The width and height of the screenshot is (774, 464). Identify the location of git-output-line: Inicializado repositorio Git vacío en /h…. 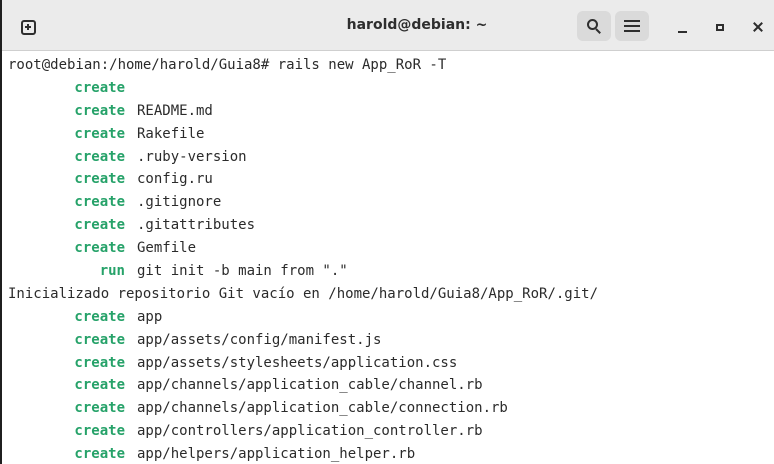
(303, 293).